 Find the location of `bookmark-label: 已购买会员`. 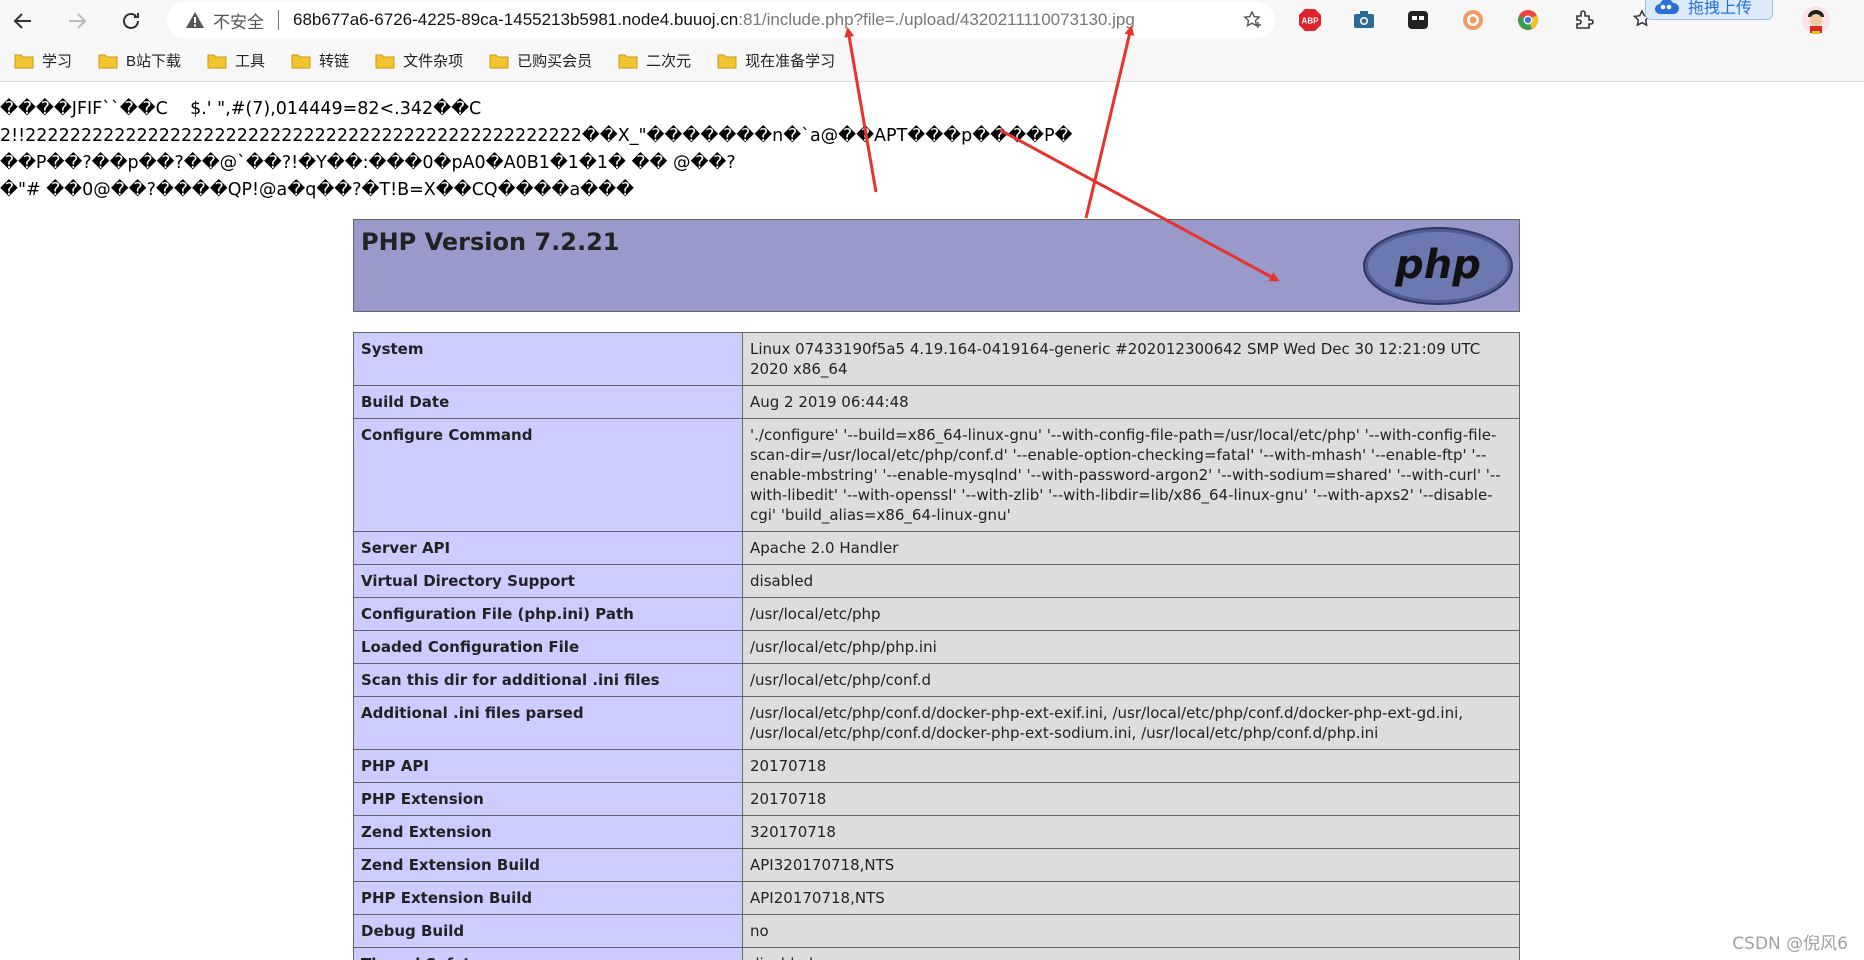

bookmark-label: 已购买会员 is located at coordinates (554, 60).